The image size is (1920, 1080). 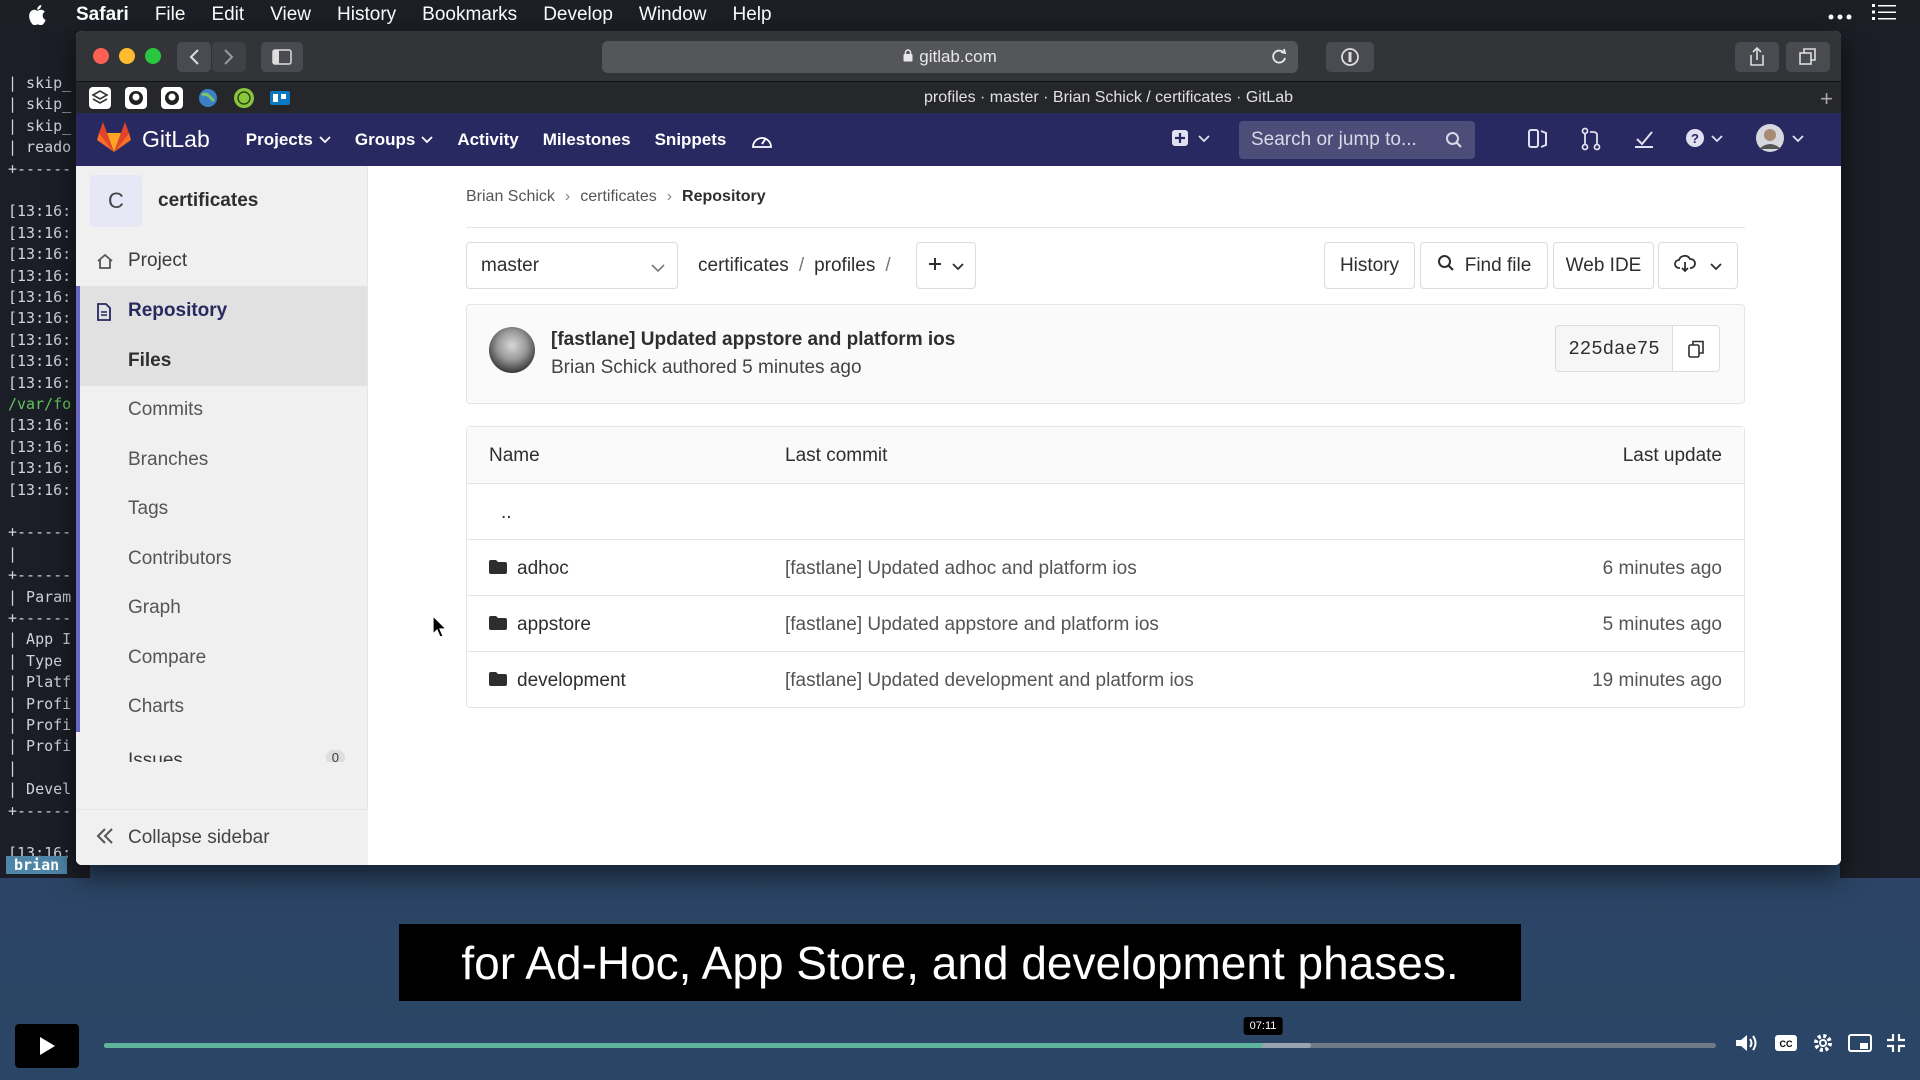 I want to click on nav-snippets: Snippets, so click(x=691, y=140).